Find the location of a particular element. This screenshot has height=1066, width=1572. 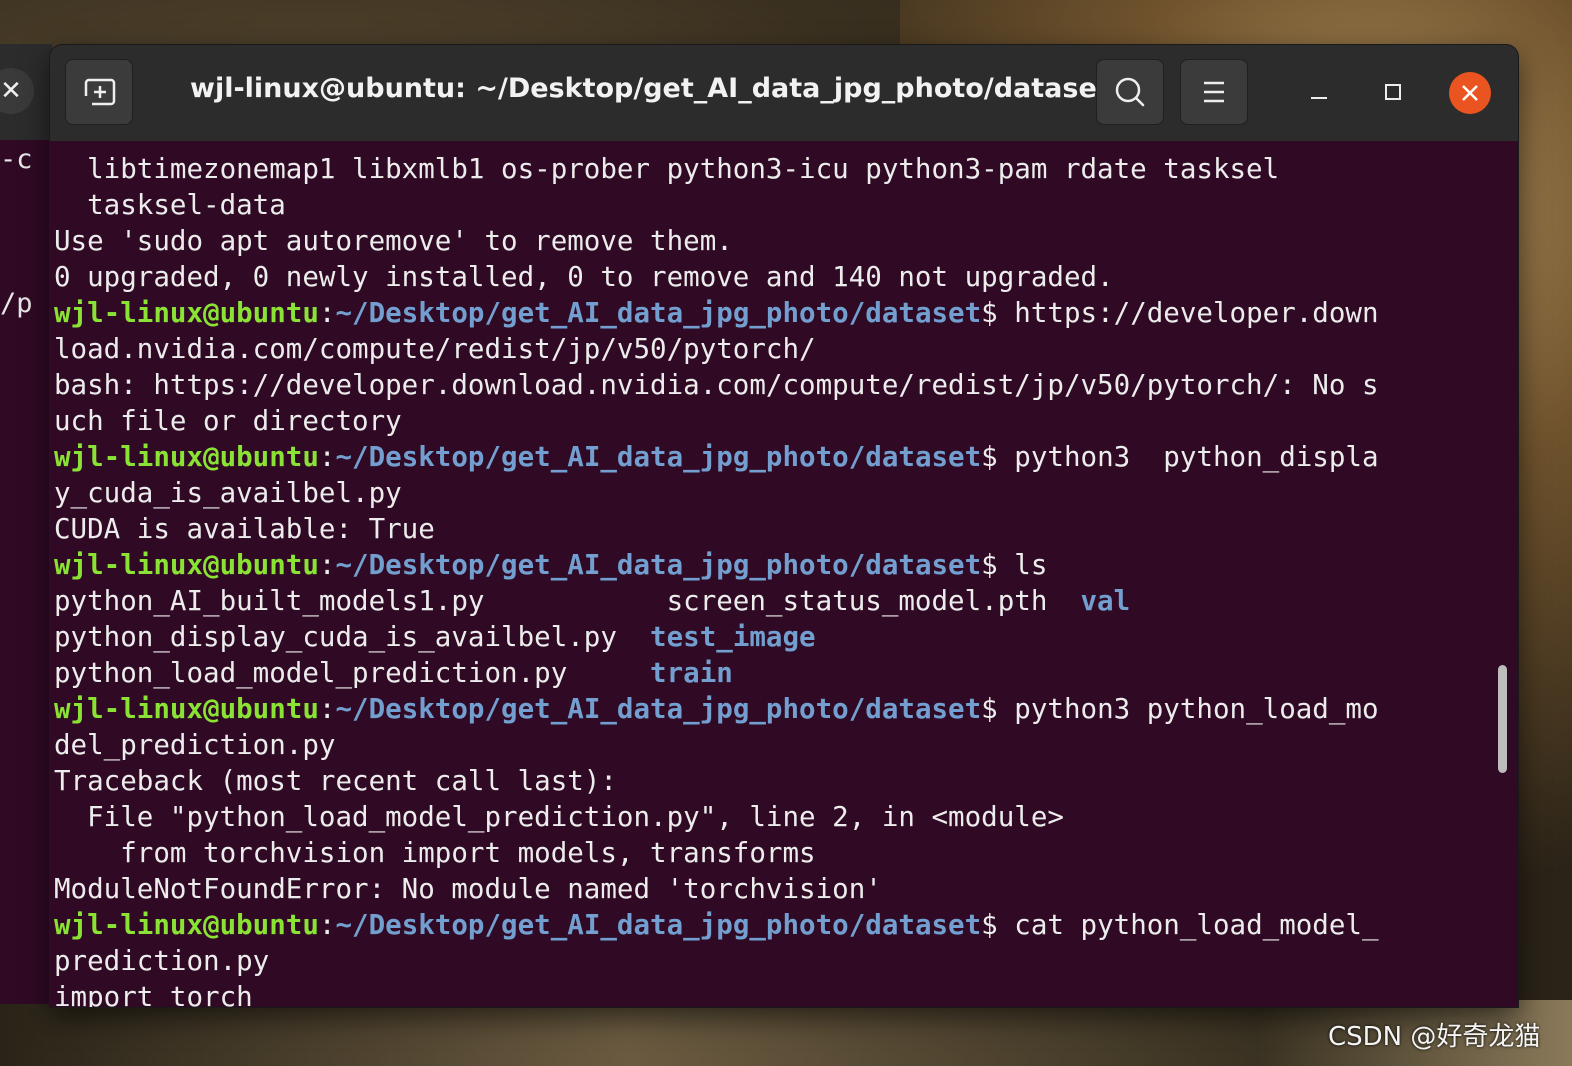

terminal-line: import torch is located at coordinates (153, 994).